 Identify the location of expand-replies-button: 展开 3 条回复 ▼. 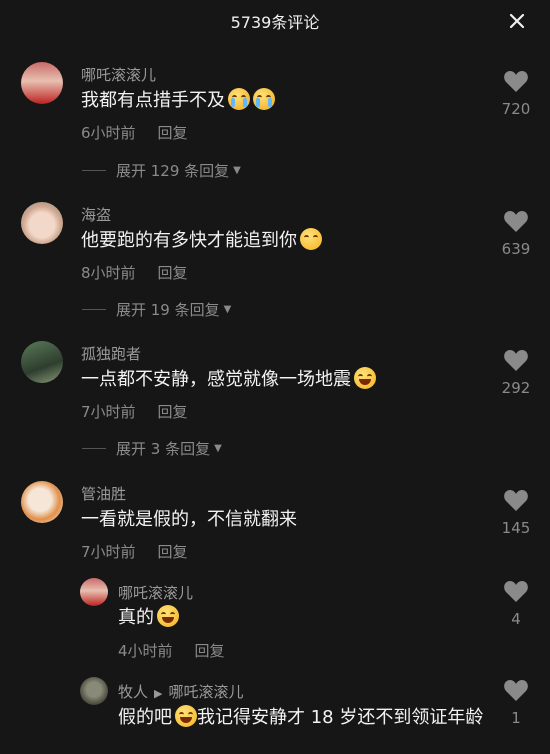
(152, 448).